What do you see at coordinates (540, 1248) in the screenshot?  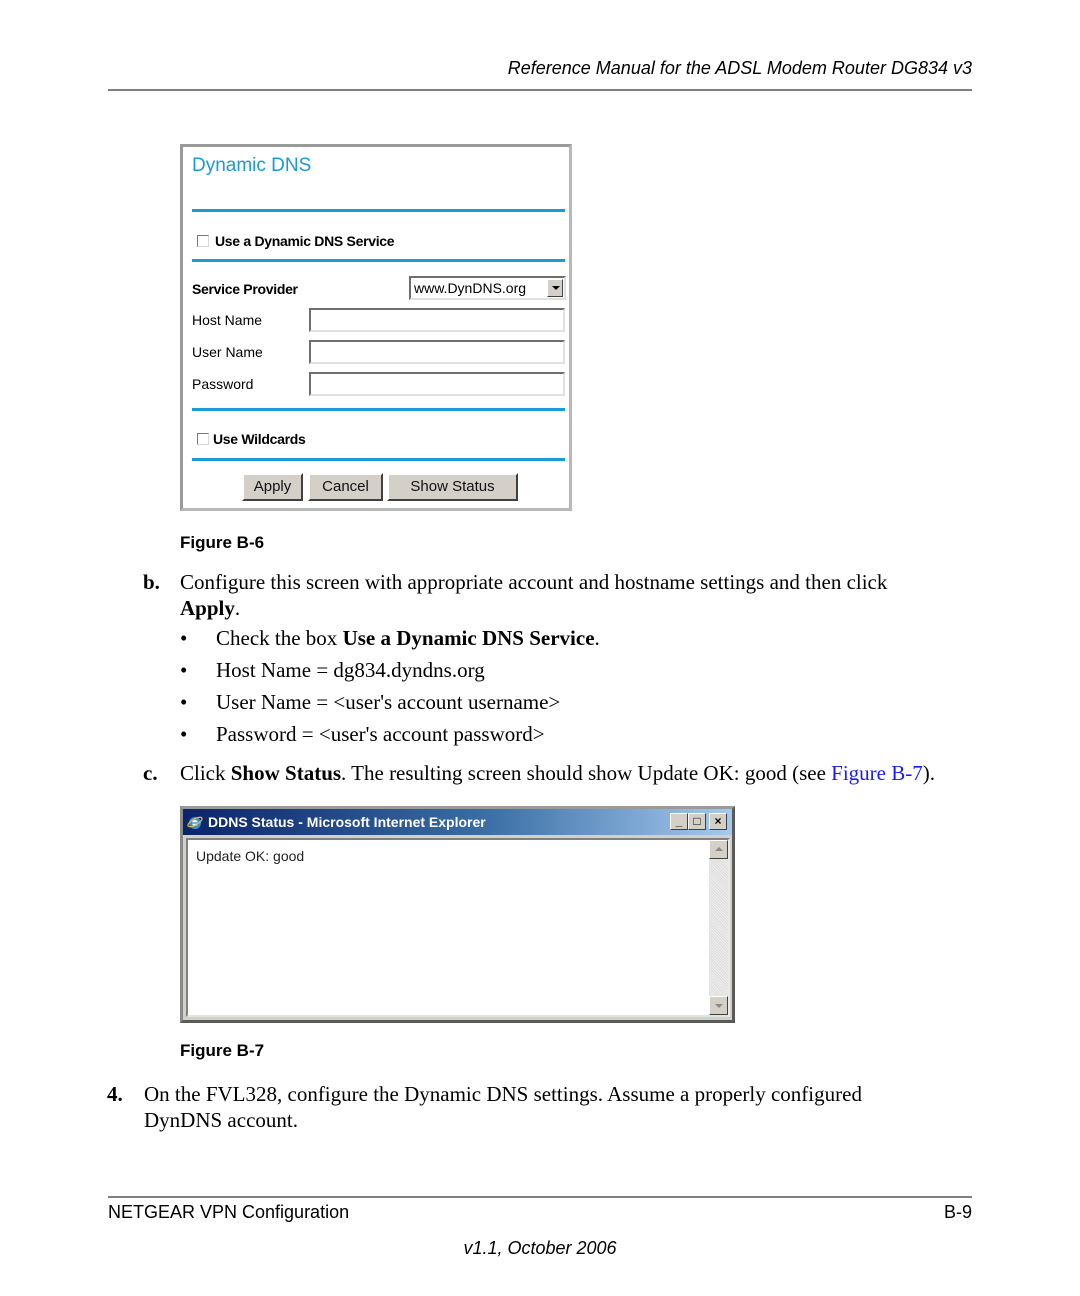 I see `footer-version: v1.1, October 2006` at bounding box center [540, 1248].